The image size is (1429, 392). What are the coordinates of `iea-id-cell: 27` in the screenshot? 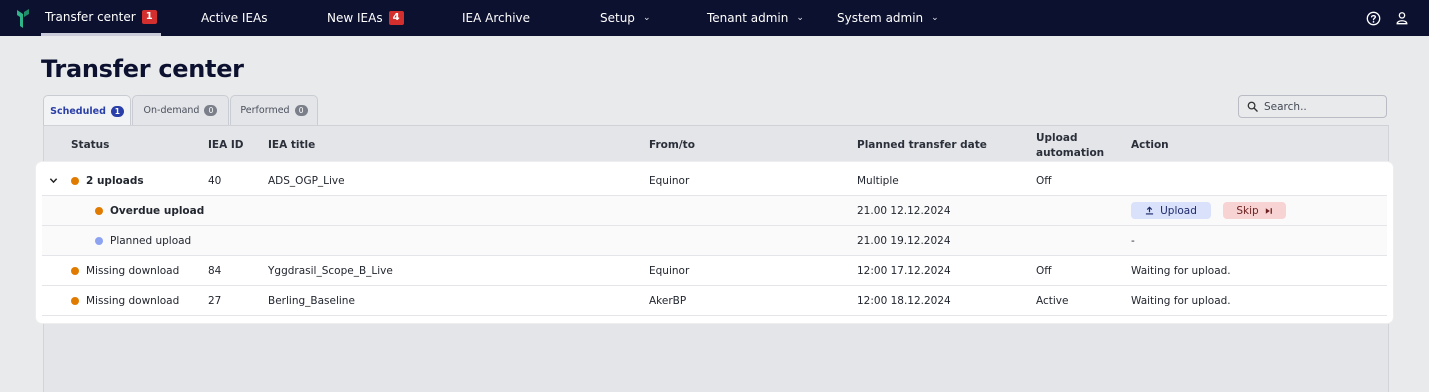 It's located at (215, 300).